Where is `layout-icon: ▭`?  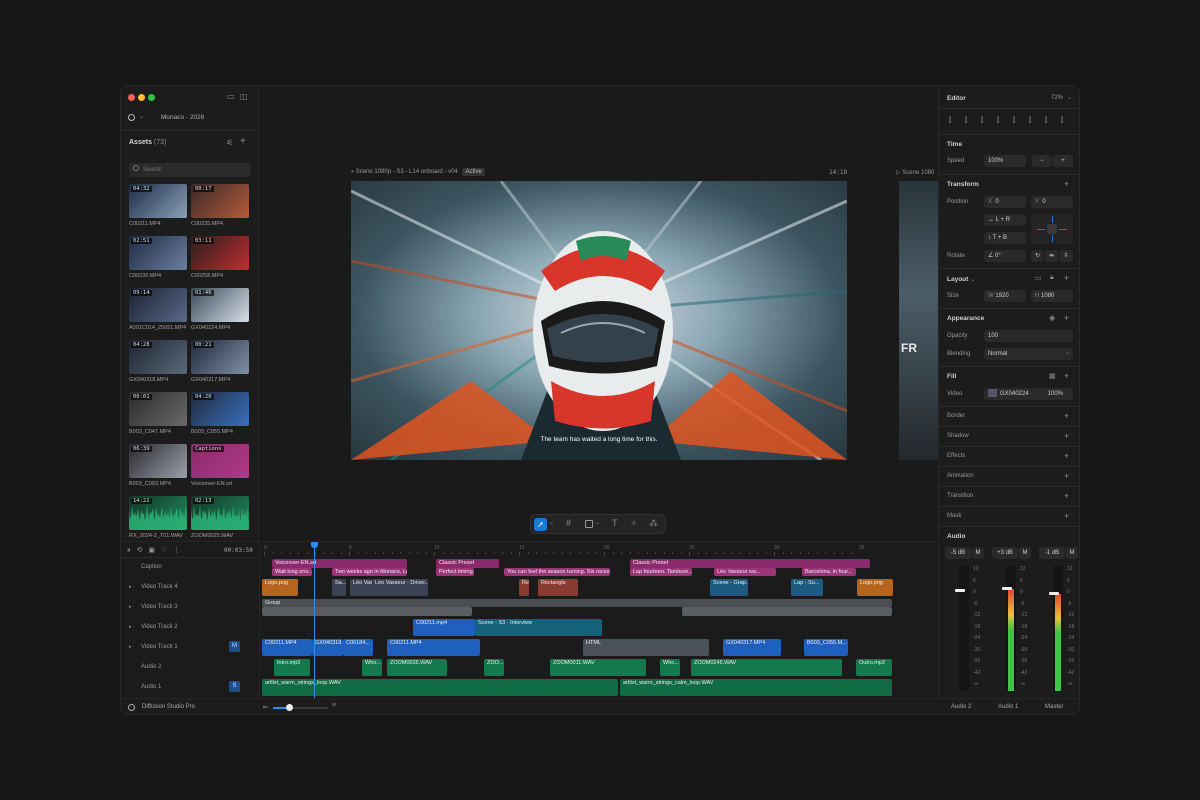
layout-icon: ▭ is located at coordinates (231, 96).